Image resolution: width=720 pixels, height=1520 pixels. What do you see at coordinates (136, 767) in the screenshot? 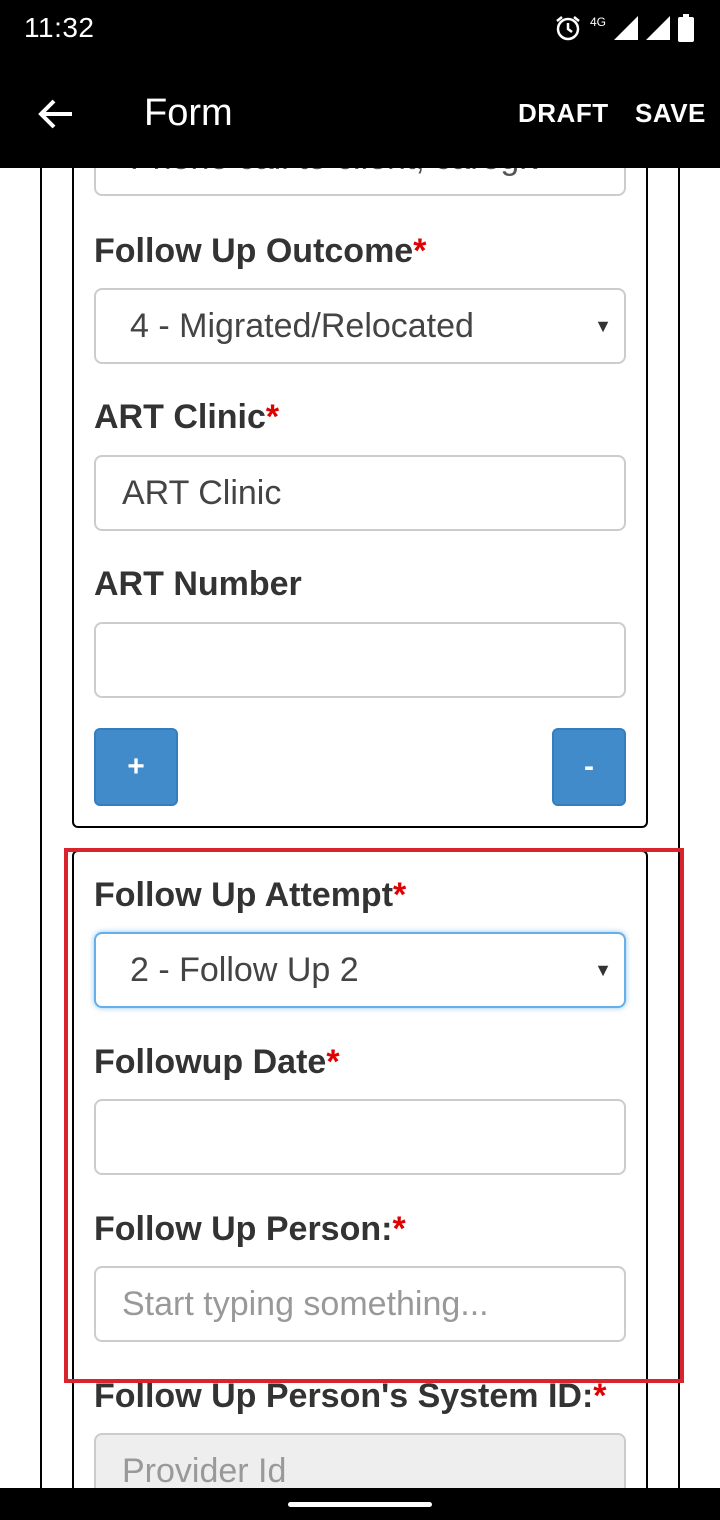
I see `add-repeat-button: +` at bounding box center [136, 767].